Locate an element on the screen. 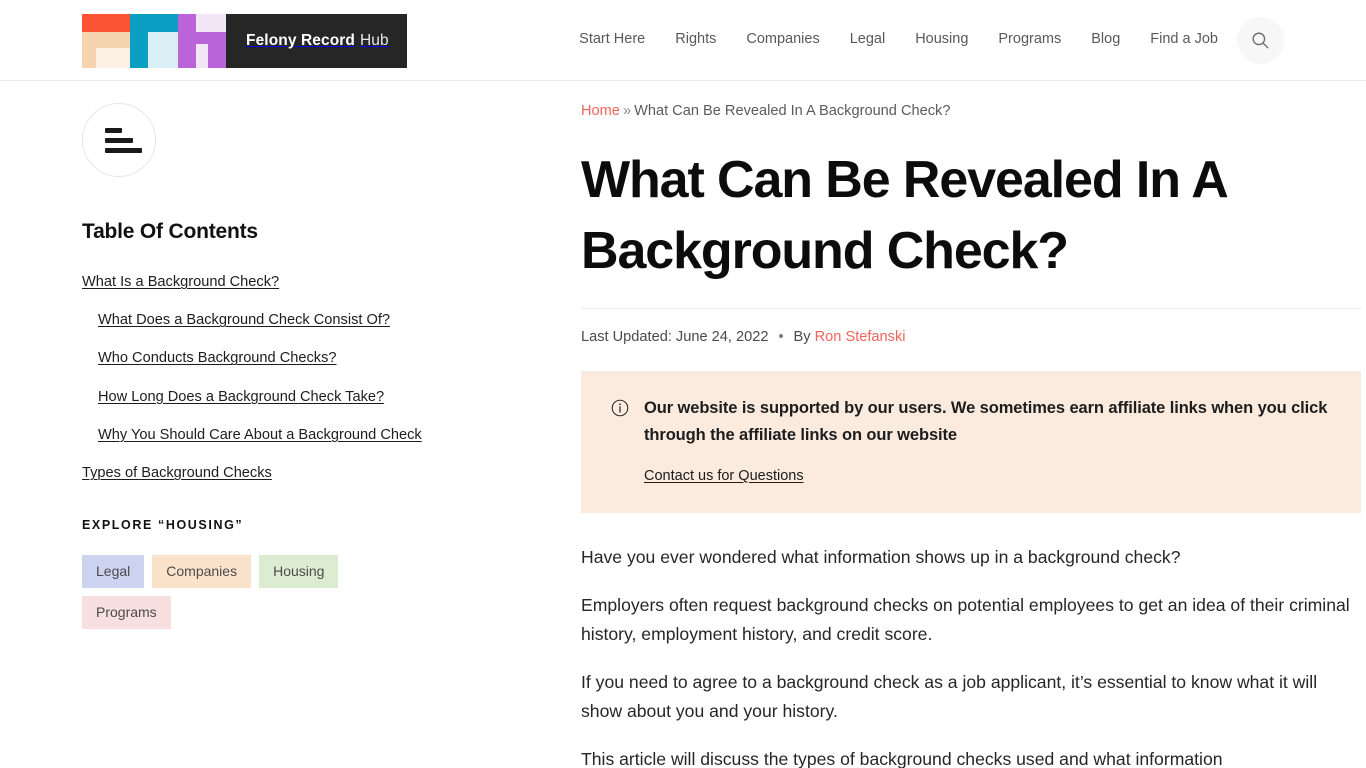 This screenshot has height=768, width=1366. title-divider is located at coordinates (971, 309).